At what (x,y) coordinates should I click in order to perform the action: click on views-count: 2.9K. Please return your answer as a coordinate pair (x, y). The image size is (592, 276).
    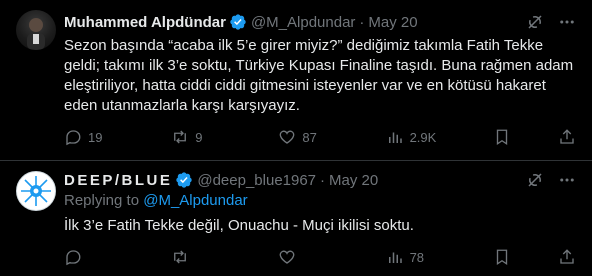
    Looking at the image, I should click on (423, 137).